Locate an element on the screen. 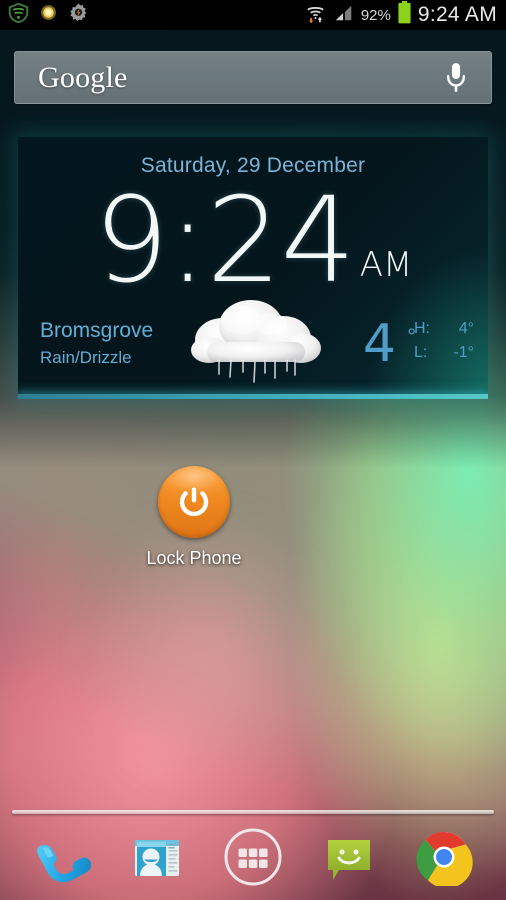 The height and width of the screenshot is (900, 506). status-bar-right-icons: 92% 9:24 AM is located at coordinates (405, 15).